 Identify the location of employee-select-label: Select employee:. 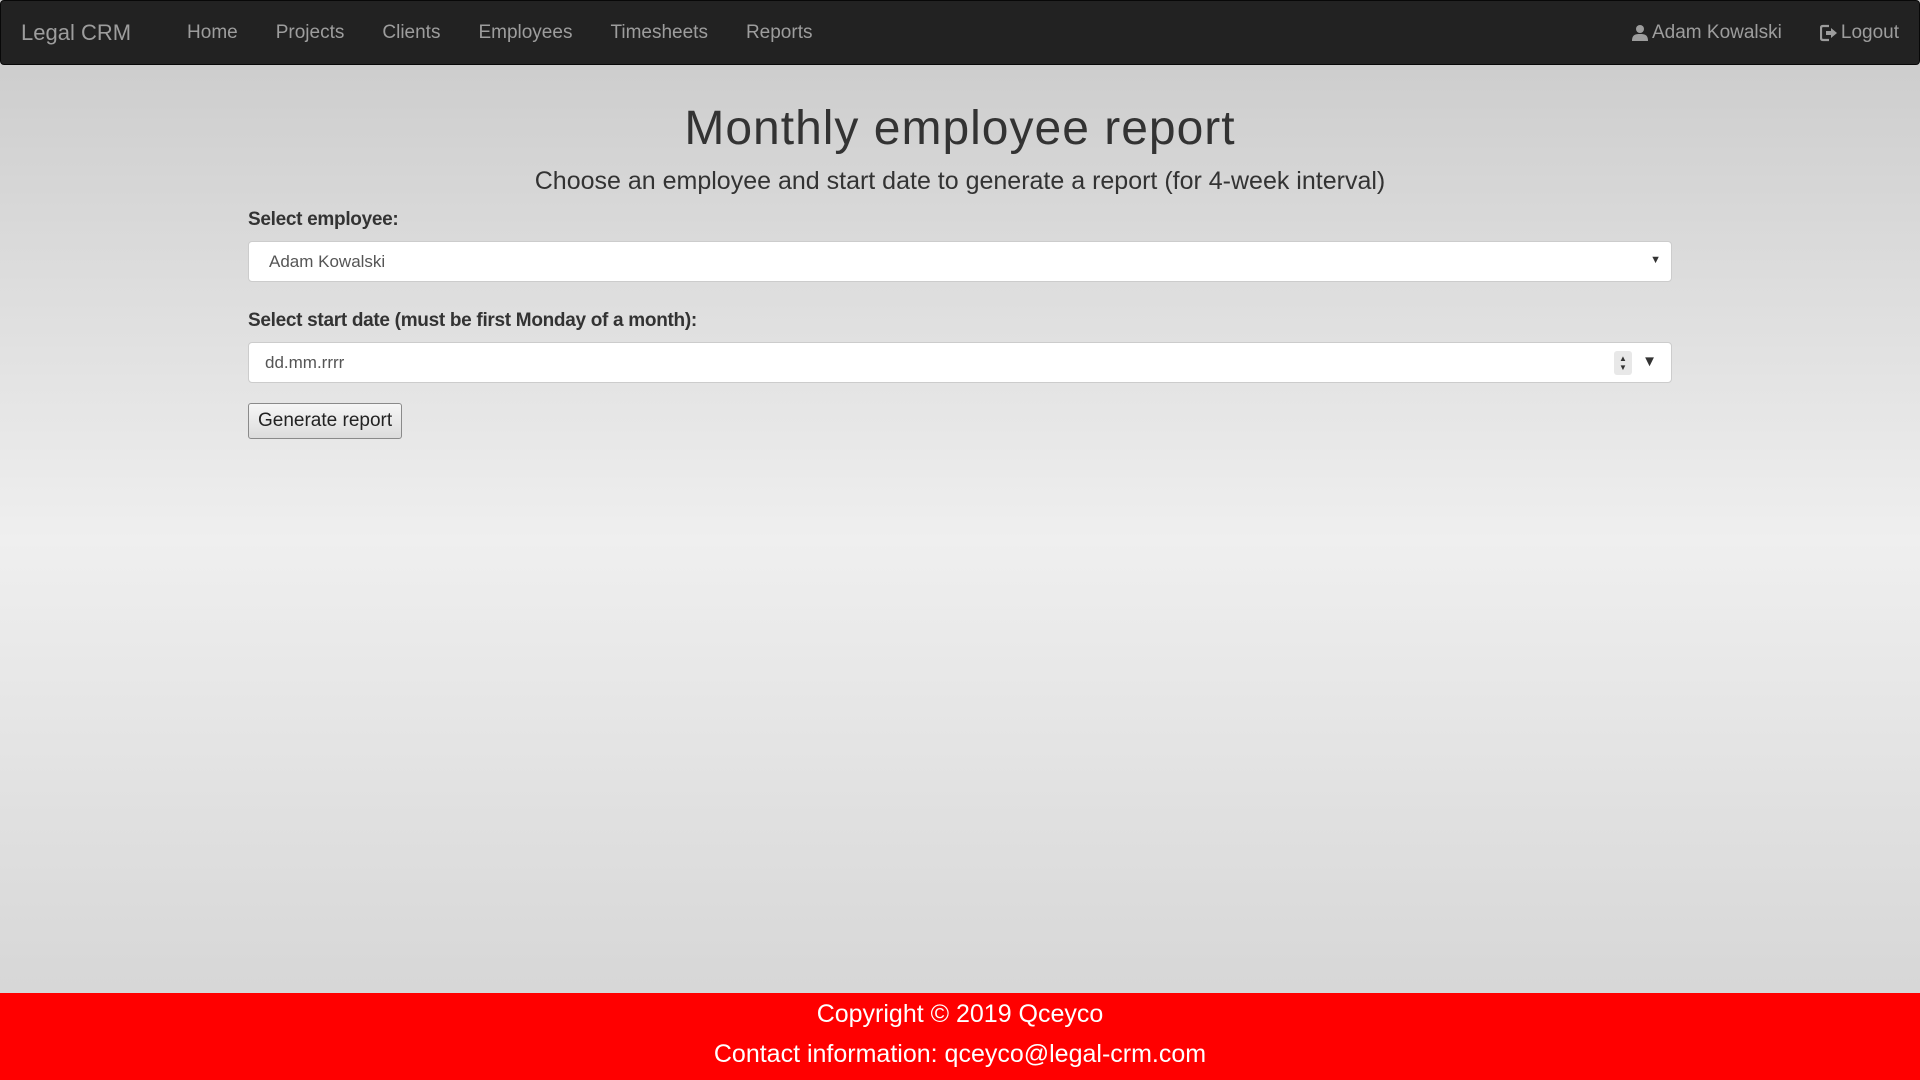
(323, 219).